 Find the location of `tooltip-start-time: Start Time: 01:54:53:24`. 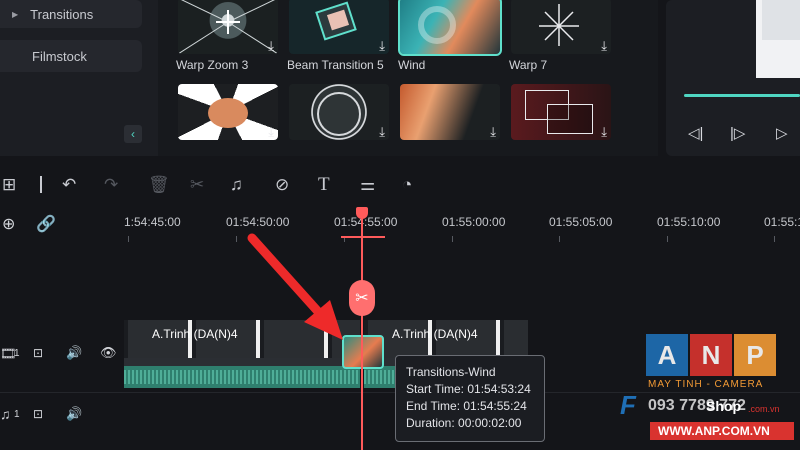

tooltip-start-time: Start Time: 01:54:53:24 is located at coordinates (468, 389).